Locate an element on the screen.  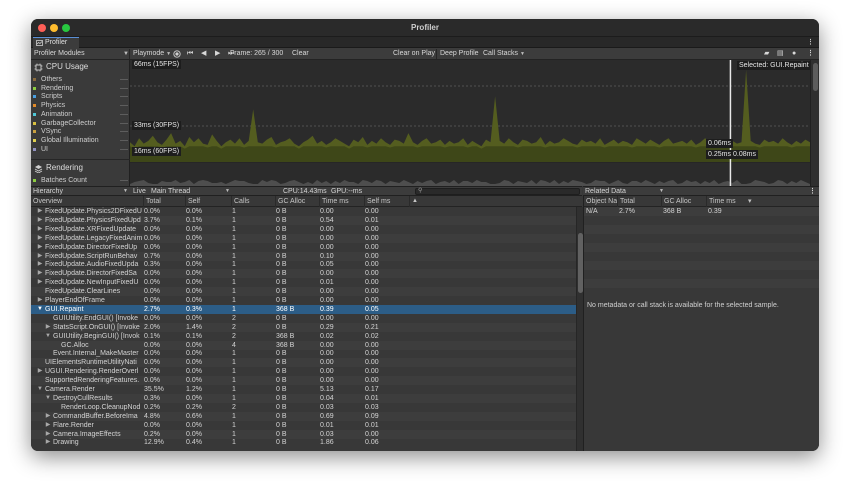
table-row: ▶ PlayerEndOfFrame 0.0% 0.0% 1 0 B 0.00 0.00 is located at coordinates (306, 300).